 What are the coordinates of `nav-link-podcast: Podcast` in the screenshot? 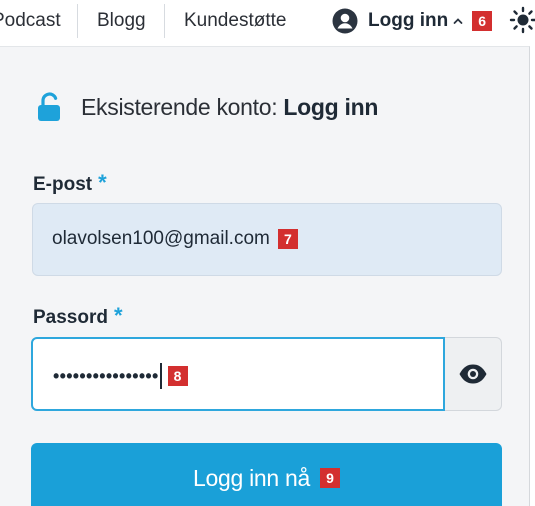 It's located at (30, 21).